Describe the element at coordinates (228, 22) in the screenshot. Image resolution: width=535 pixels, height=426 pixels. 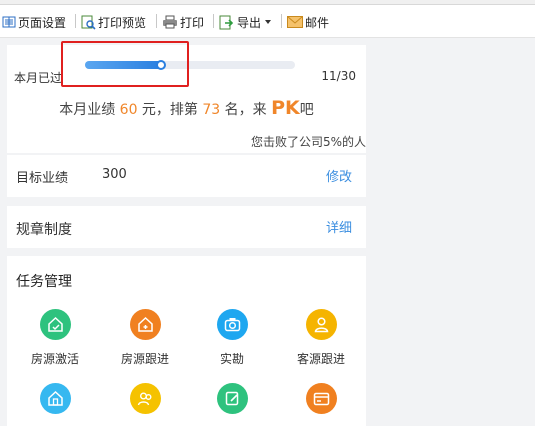
I see `export-icon` at that location.